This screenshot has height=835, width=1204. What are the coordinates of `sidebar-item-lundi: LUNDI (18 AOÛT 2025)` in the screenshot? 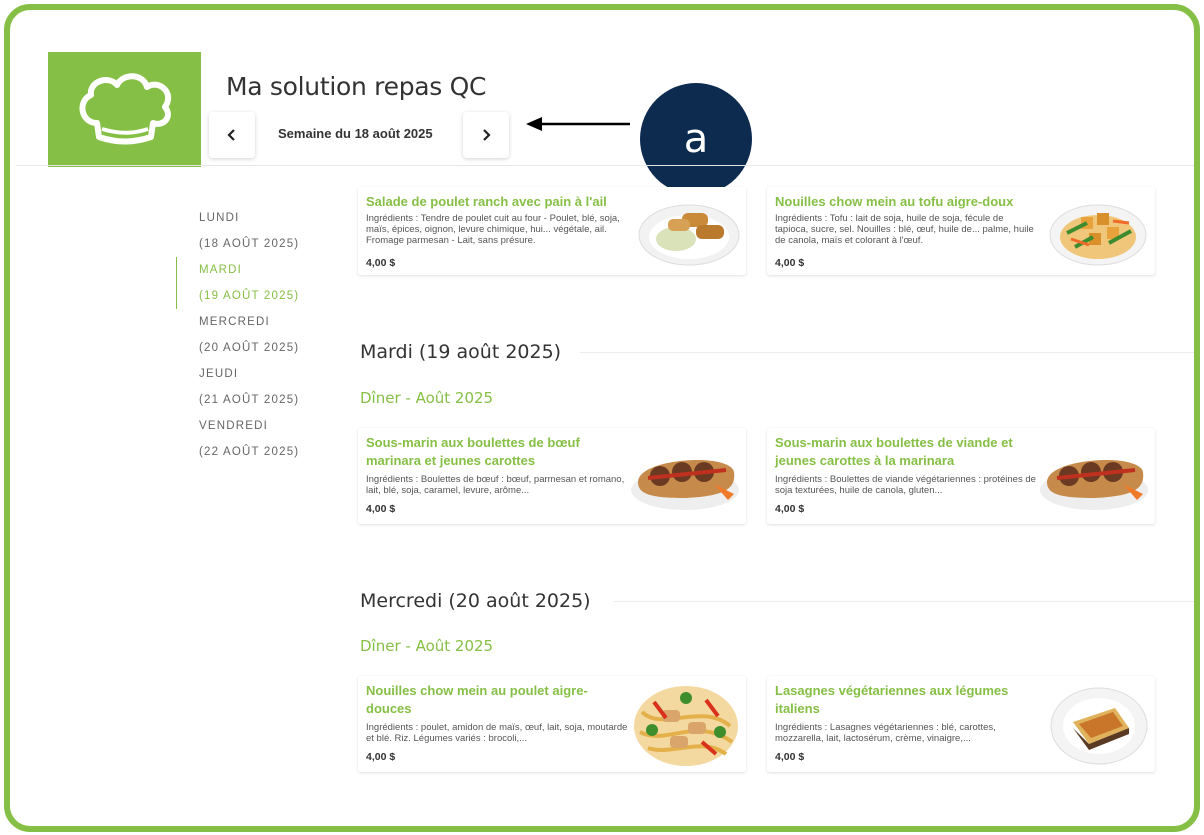 It's located at (251, 231).